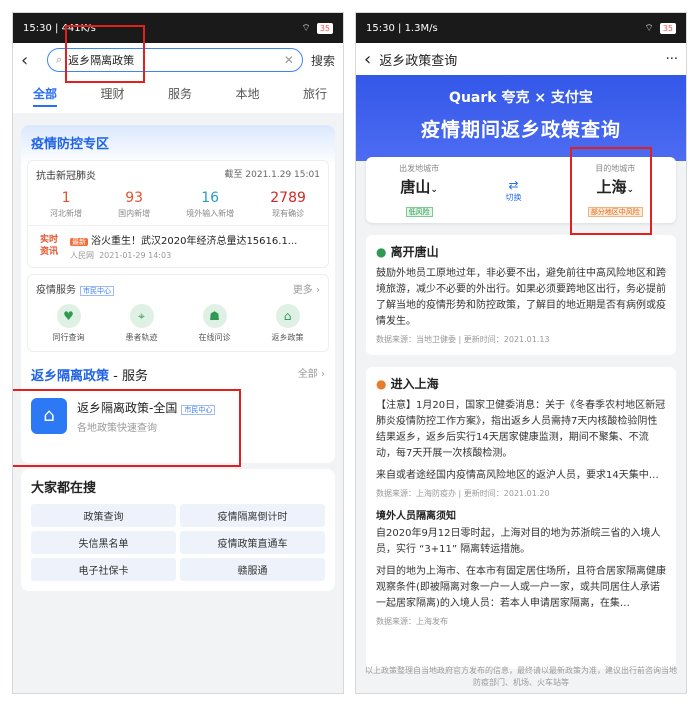  I want to click on hot-search-item: 电子社保卡, so click(103, 569).